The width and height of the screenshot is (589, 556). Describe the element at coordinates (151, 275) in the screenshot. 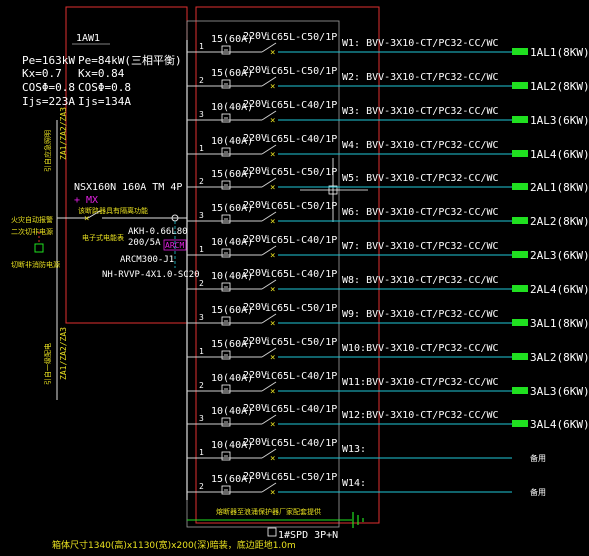

I see `incoming-cable: NH-RVVP-4X1.0-SC20` at that location.